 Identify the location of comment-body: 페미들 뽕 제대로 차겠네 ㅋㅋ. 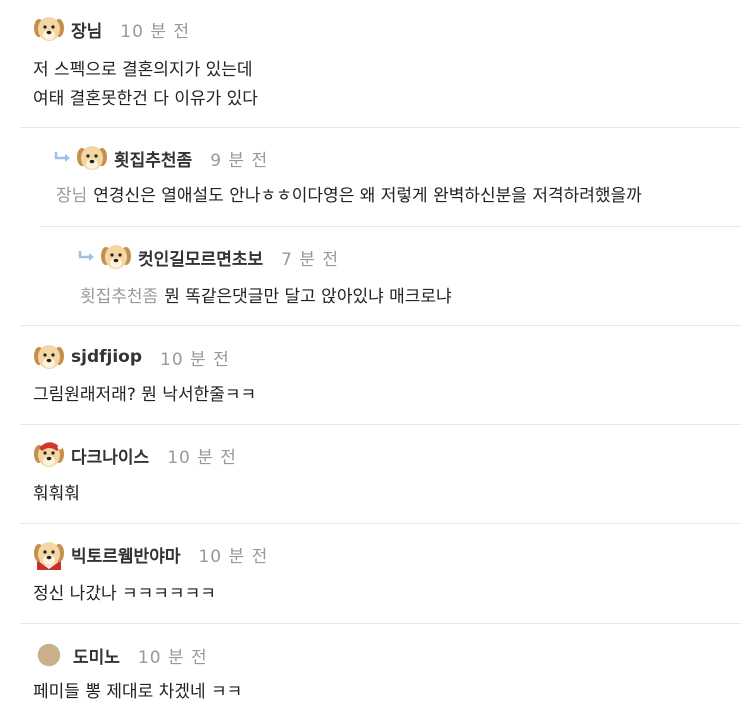
(138, 692).